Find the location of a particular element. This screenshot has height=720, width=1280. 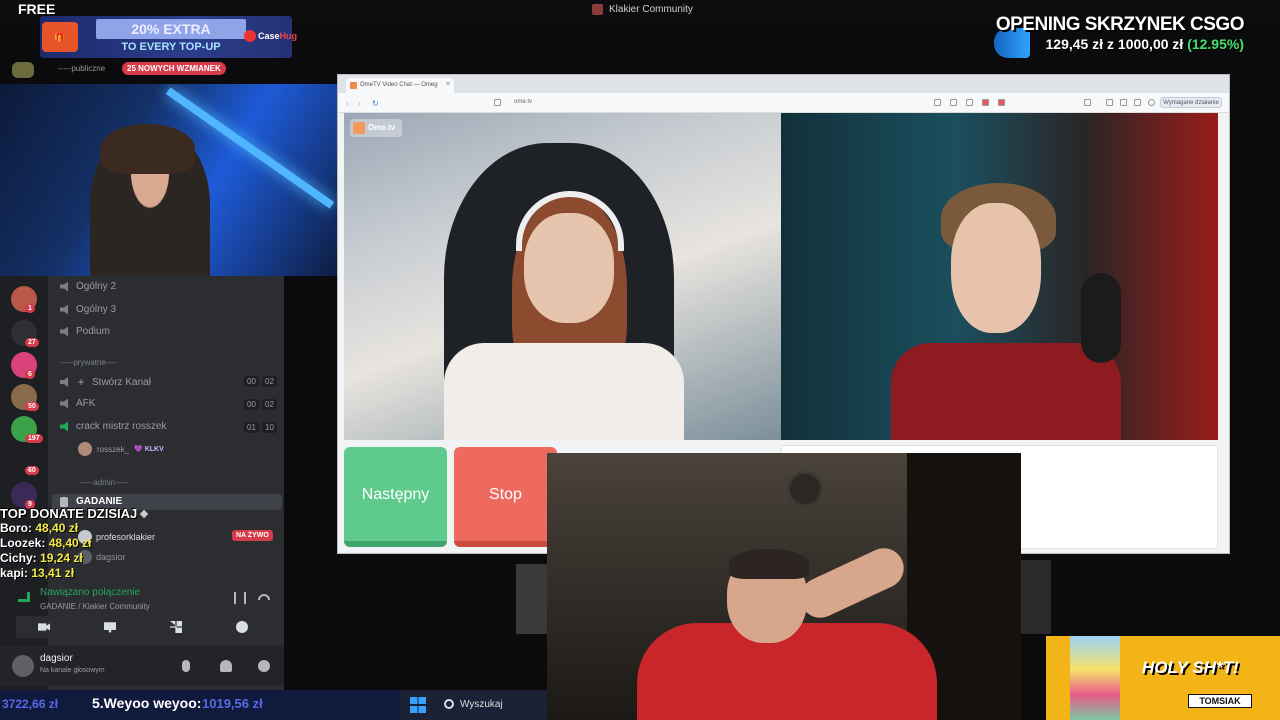

promo-banner: 🎁 20% EXTRA TO EVERY TOP-UP CaseHug is located at coordinates (168, 37).